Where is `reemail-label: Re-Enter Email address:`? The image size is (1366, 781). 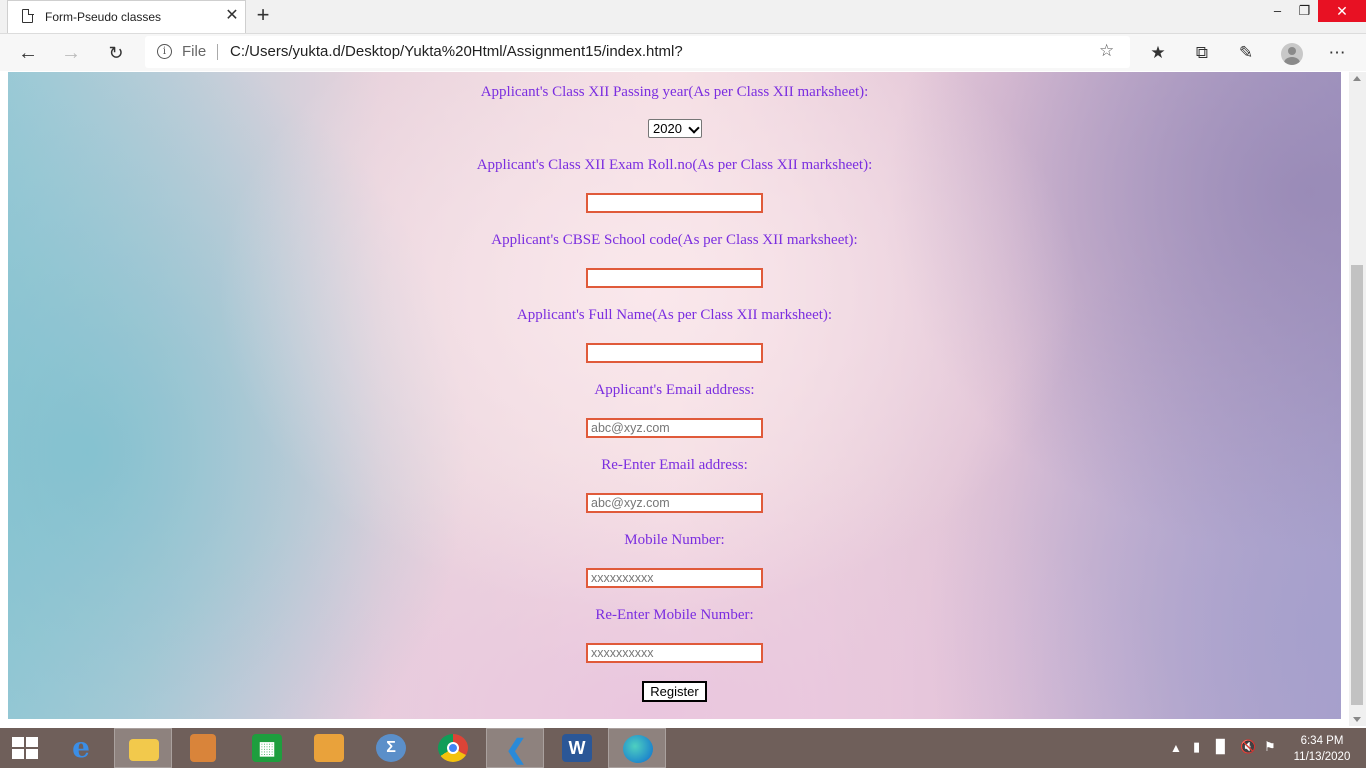
reemail-label: Re-Enter Email address: is located at coordinates (674, 465).